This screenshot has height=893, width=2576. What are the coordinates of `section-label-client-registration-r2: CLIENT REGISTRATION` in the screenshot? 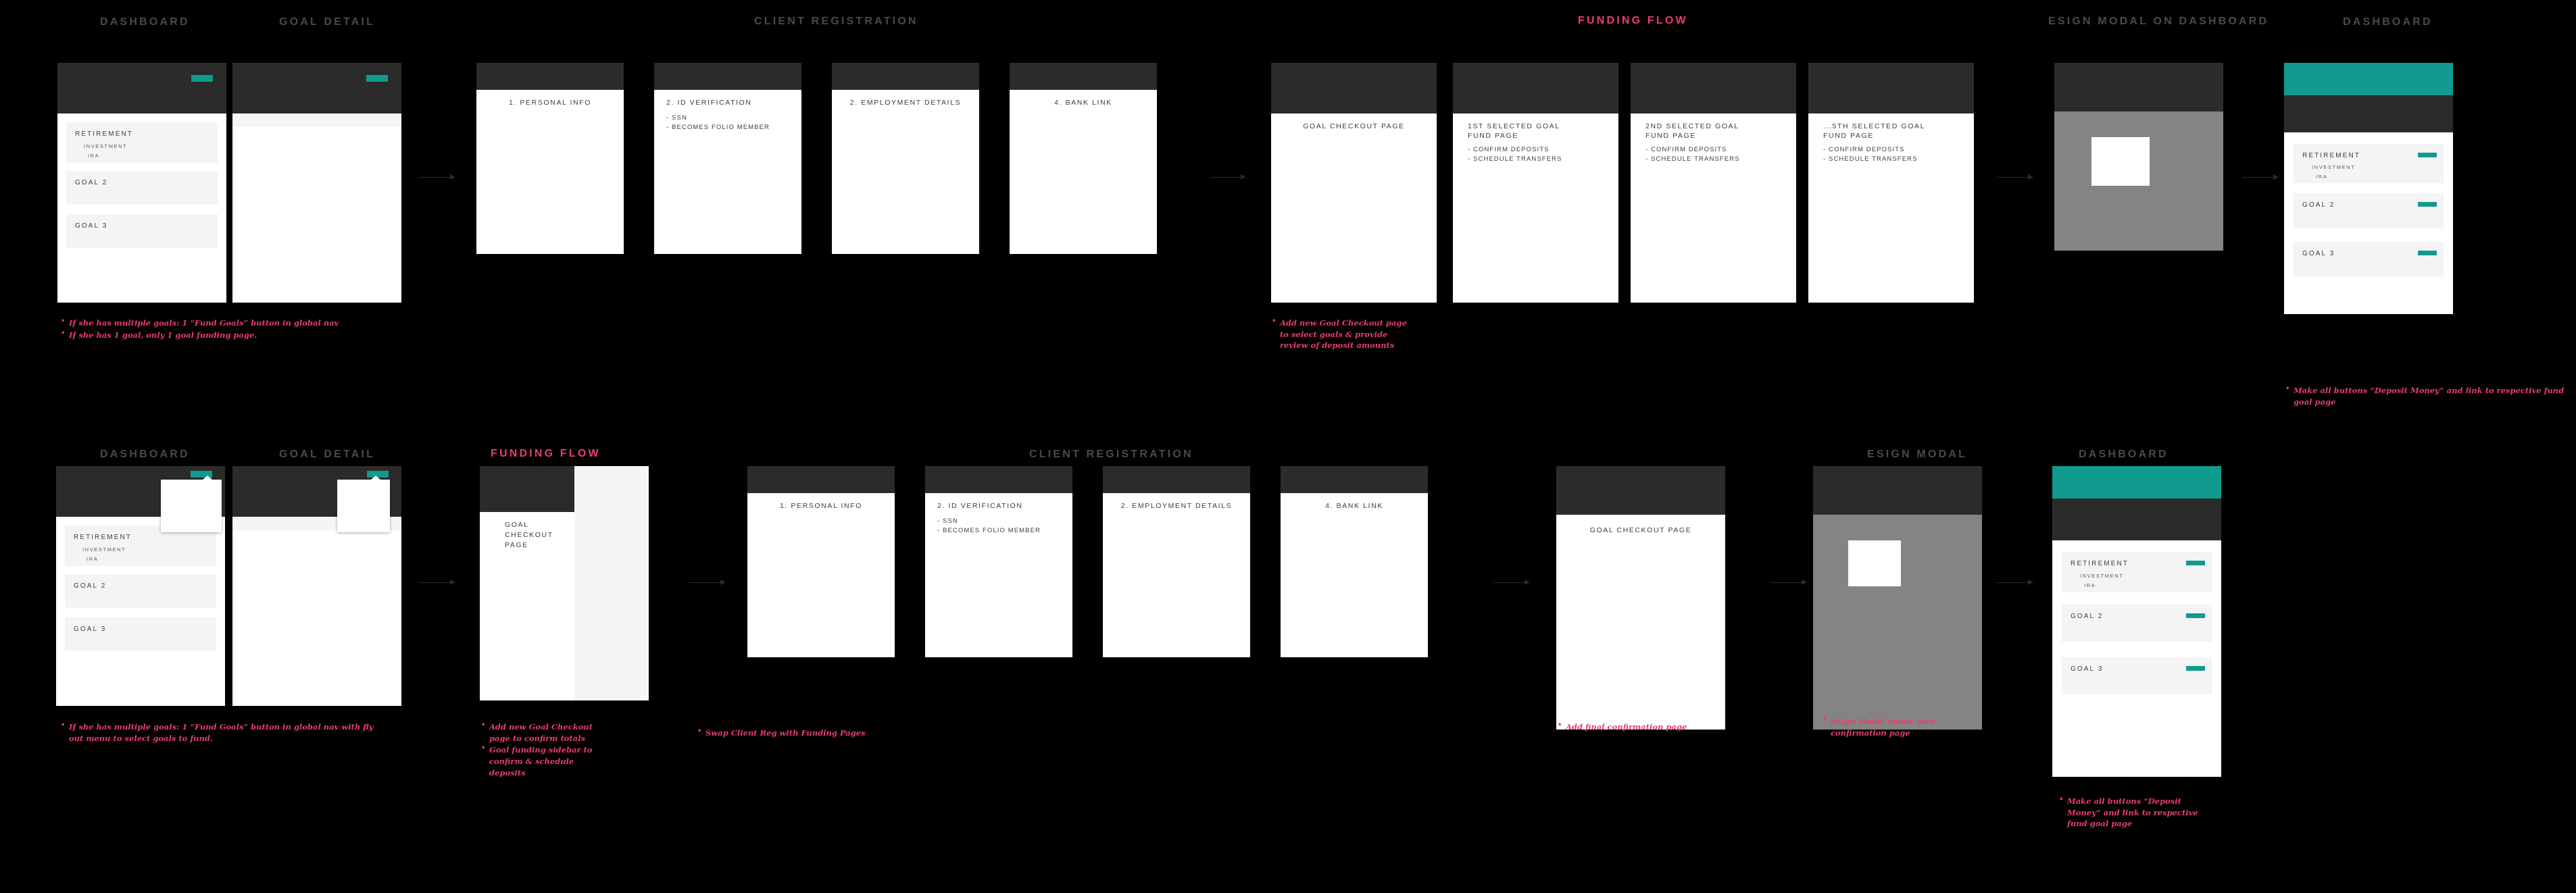 It's located at (1111, 455).